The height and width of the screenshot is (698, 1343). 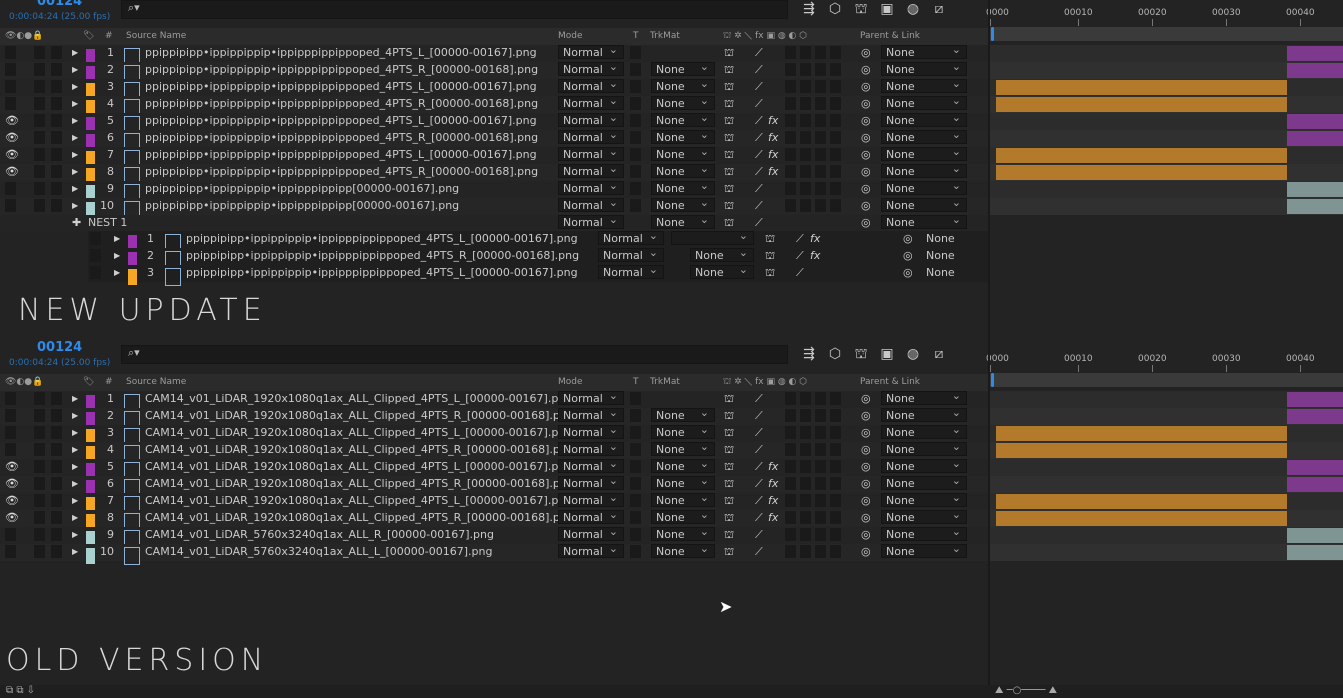 I want to click on visibility-eye-icon: 👁, so click(x=12, y=173).